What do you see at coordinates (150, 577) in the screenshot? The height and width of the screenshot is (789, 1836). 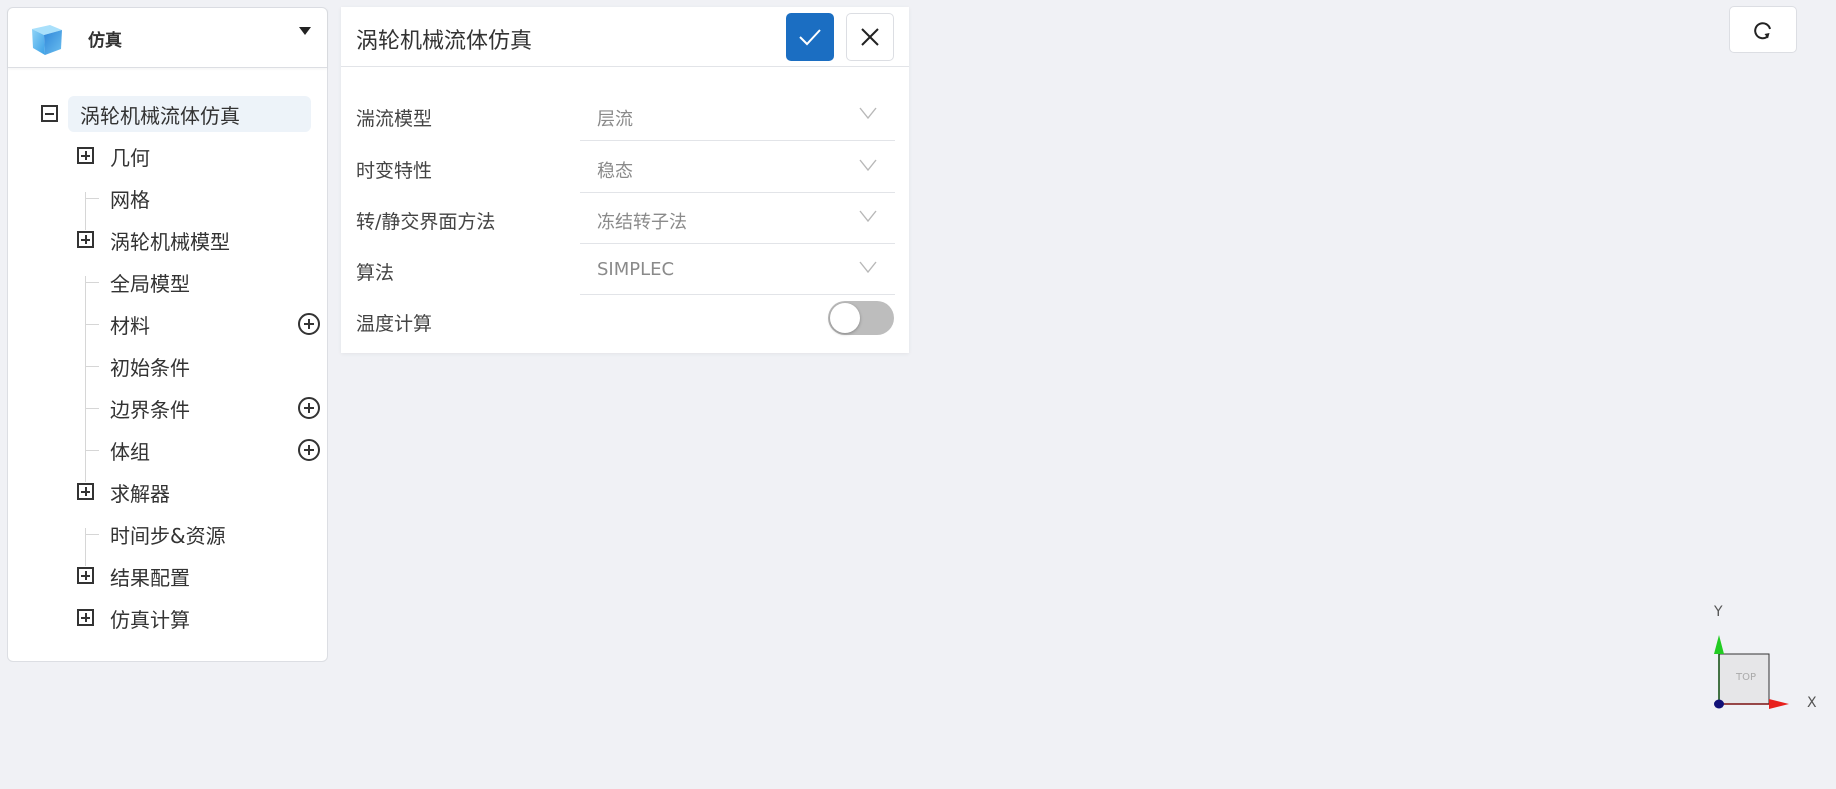 I see `tree-item-label: 结果配置` at bounding box center [150, 577].